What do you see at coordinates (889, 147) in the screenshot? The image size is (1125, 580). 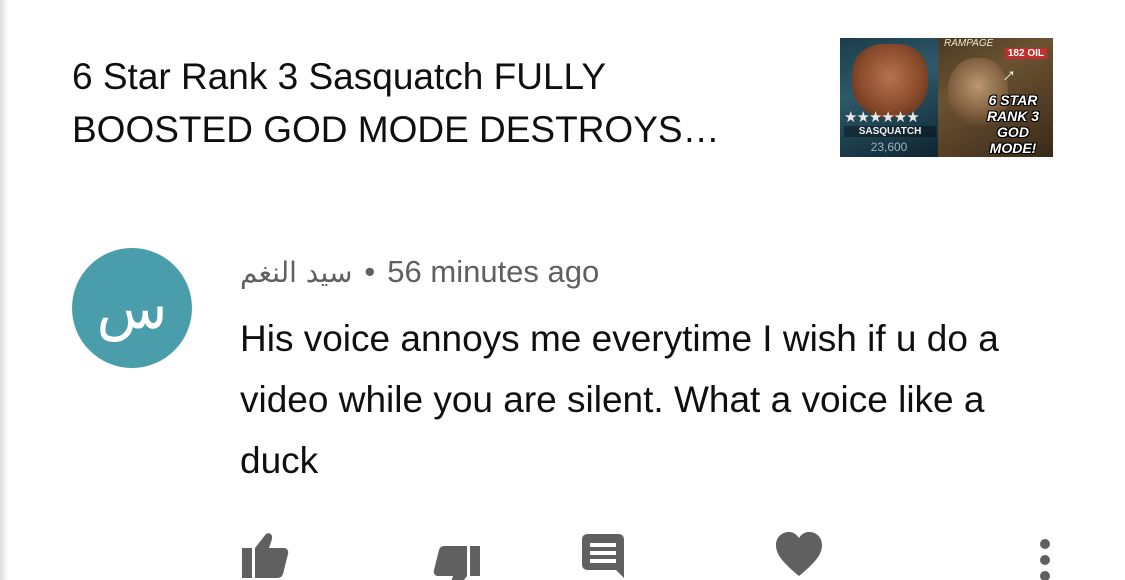 I see `thumbnail-rating: 23,600` at bounding box center [889, 147].